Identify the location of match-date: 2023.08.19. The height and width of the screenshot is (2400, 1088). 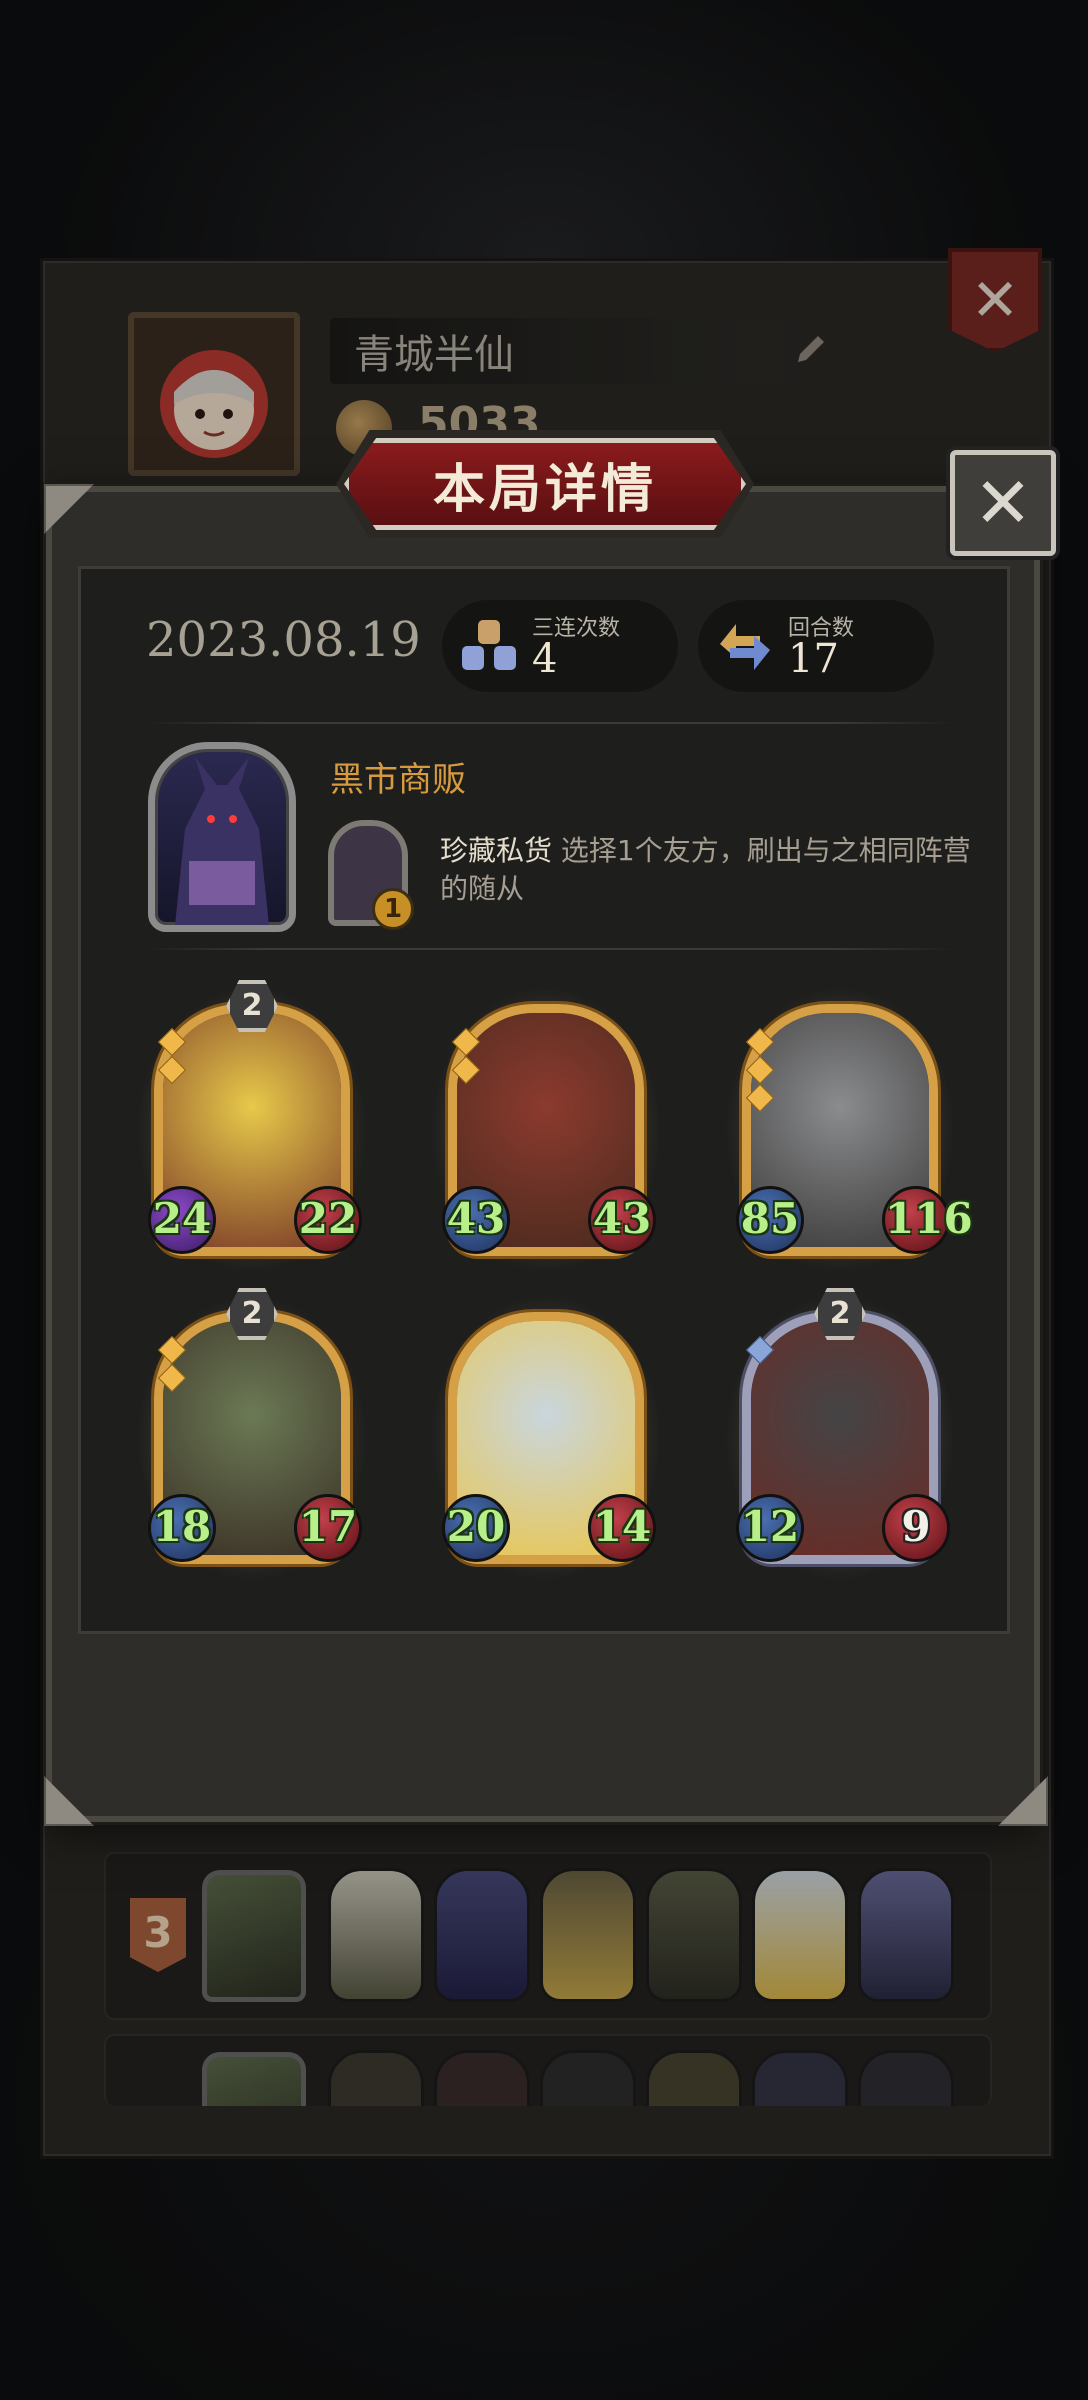
(283, 640).